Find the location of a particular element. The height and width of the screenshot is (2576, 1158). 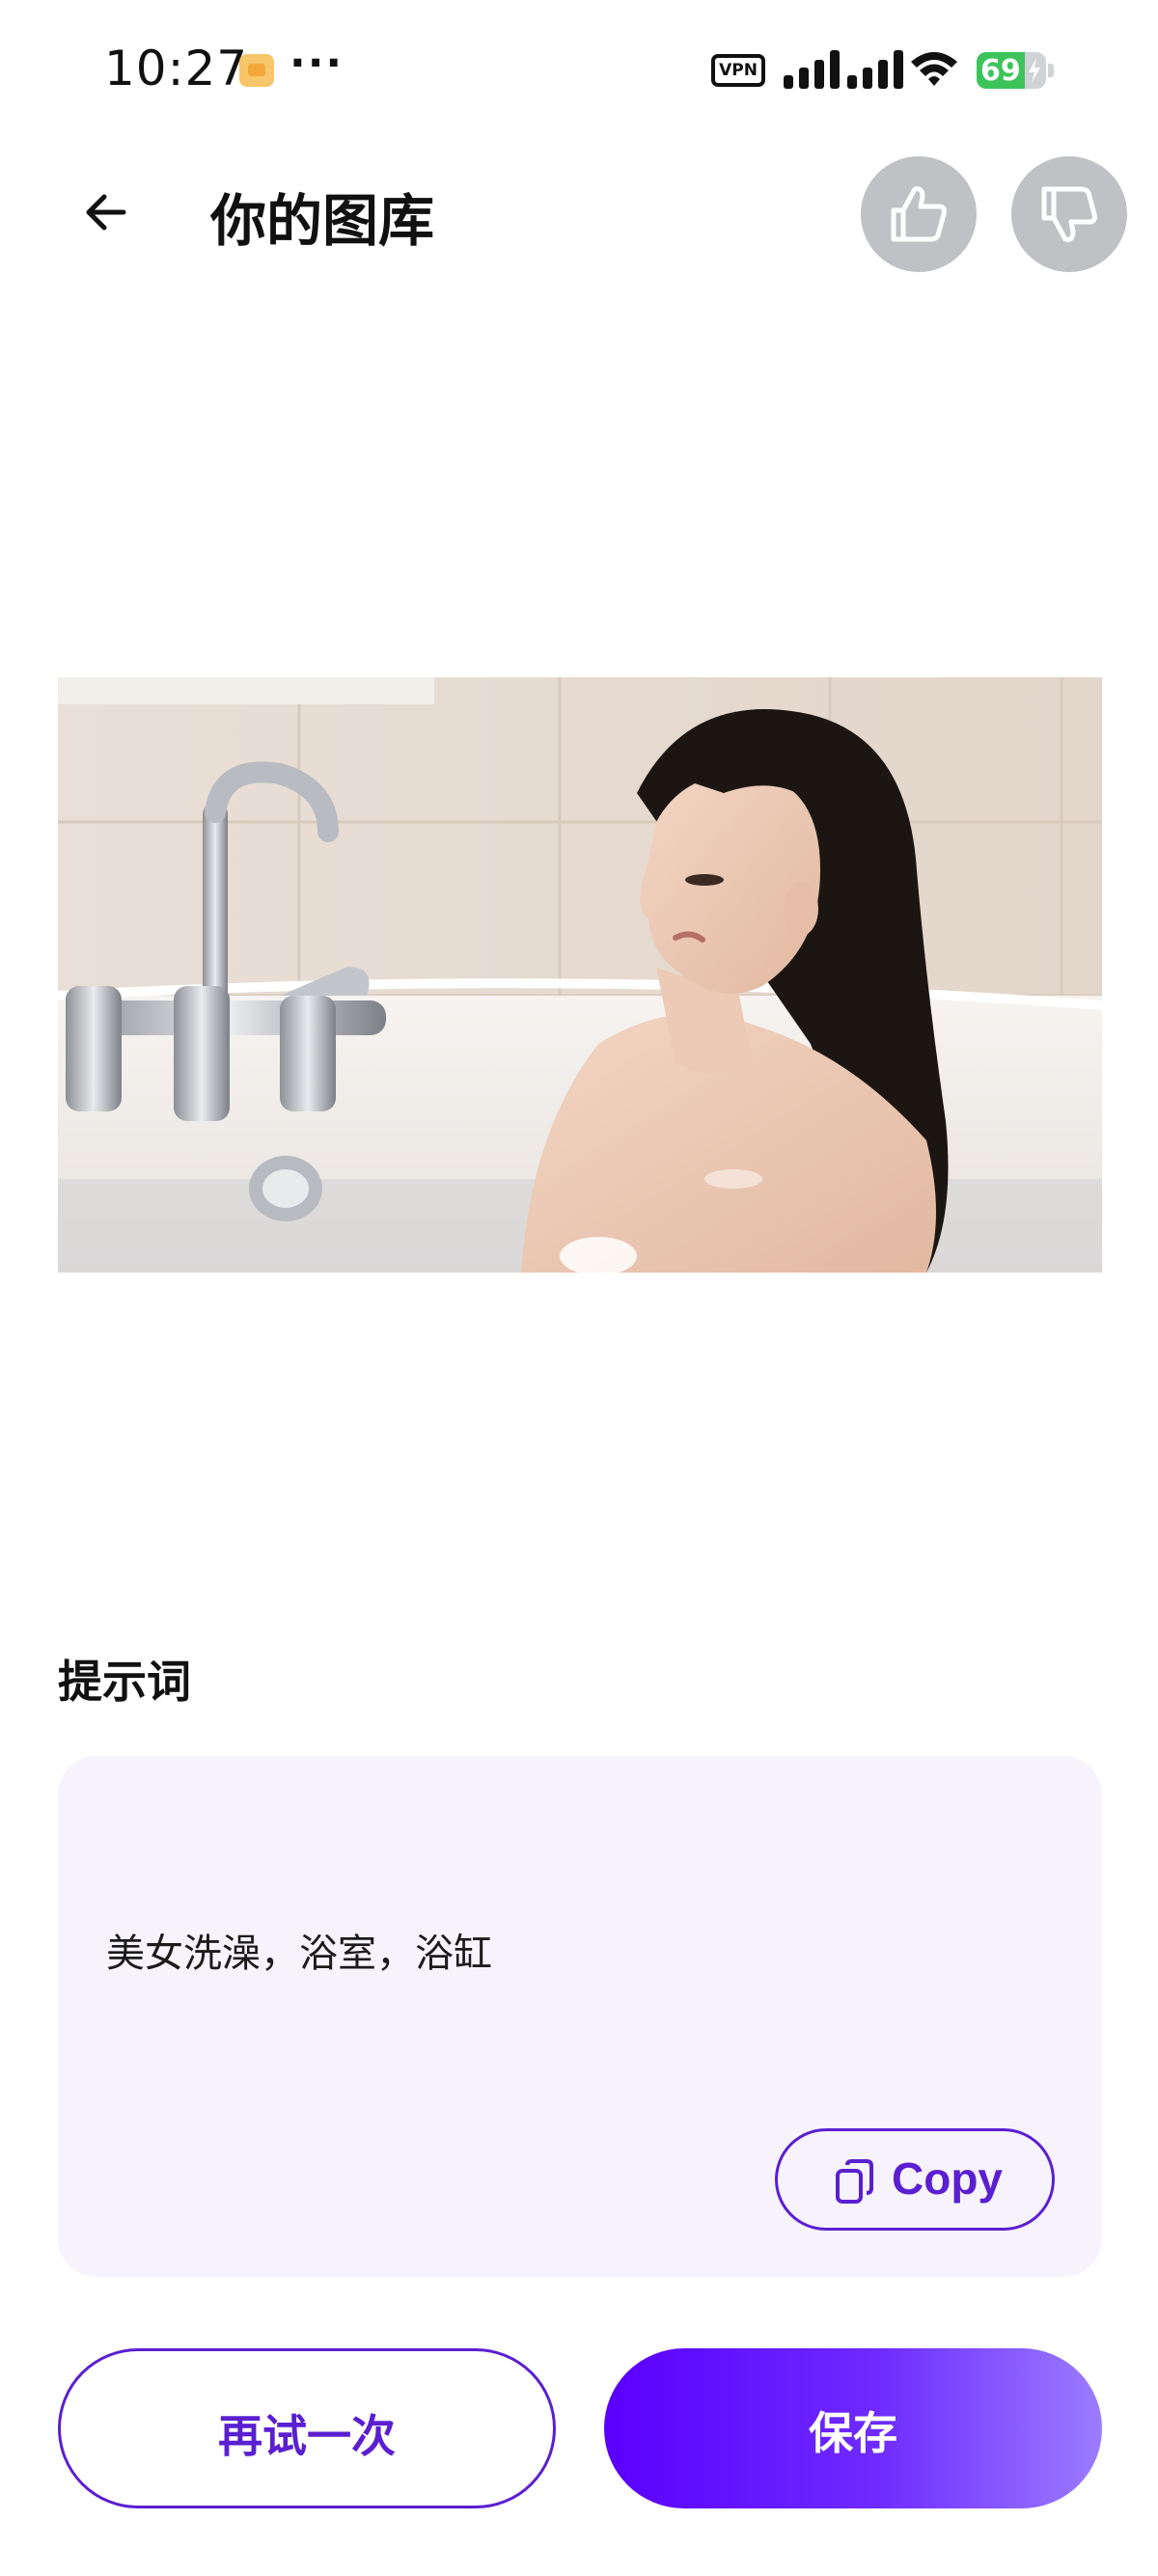

like-button is located at coordinates (919, 214).